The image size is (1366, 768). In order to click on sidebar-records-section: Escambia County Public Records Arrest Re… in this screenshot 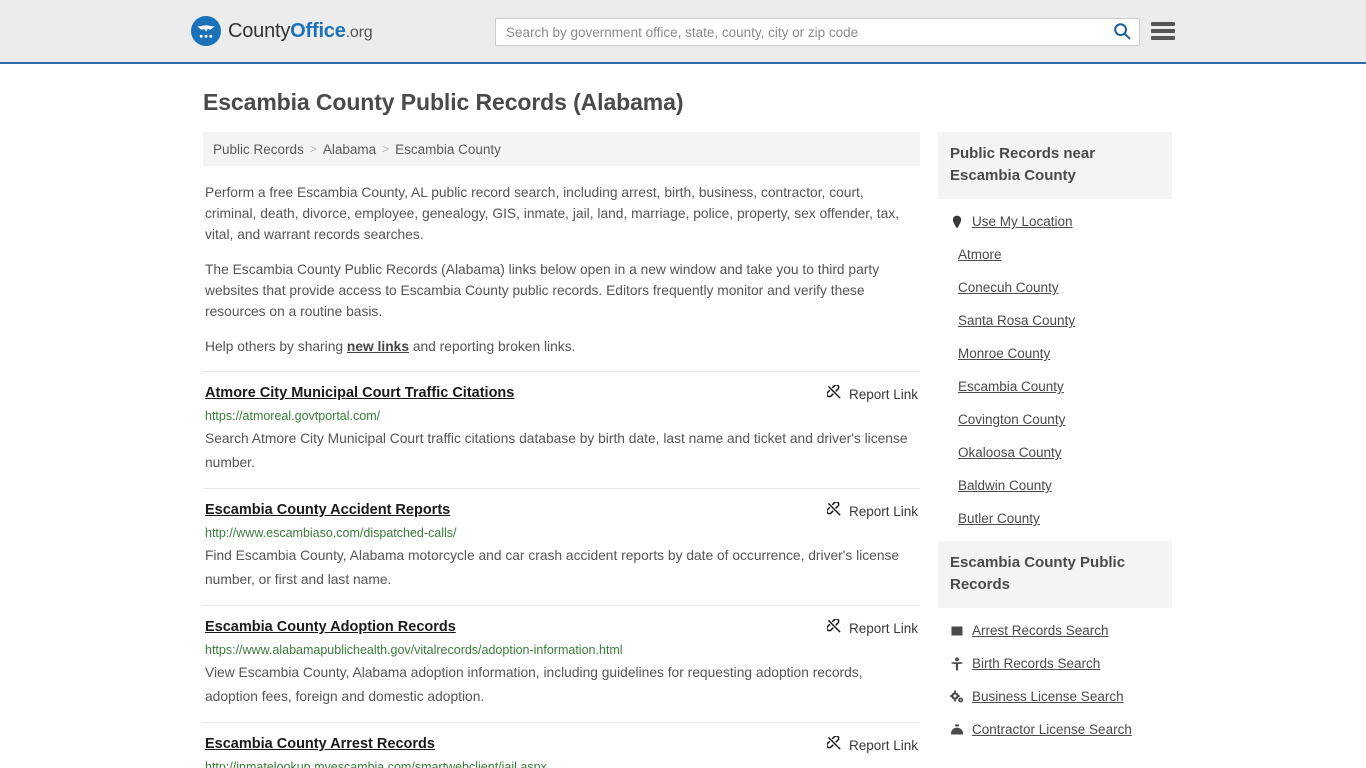, I will do `click(1055, 643)`.